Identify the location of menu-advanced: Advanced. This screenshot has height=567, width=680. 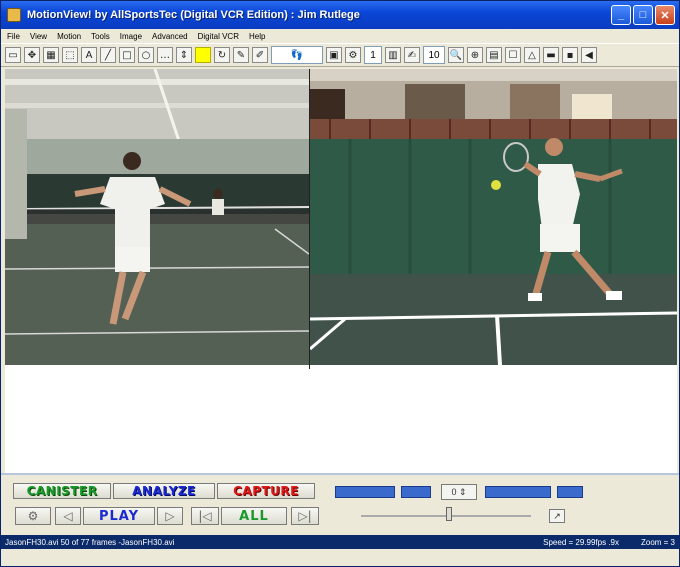
(170, 36).